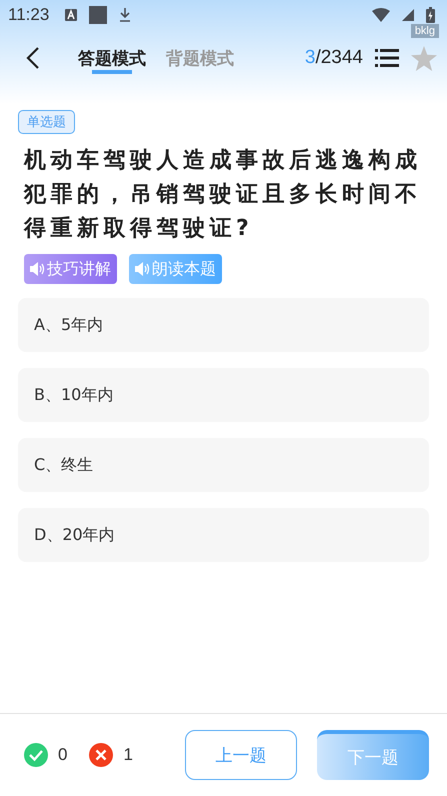 The width and height of the screenshot is (447, 796). What do you see at coordinates (223, 465) in the screenshot?
I see `answer-option: C、终生` at bounding box center [223, 465].